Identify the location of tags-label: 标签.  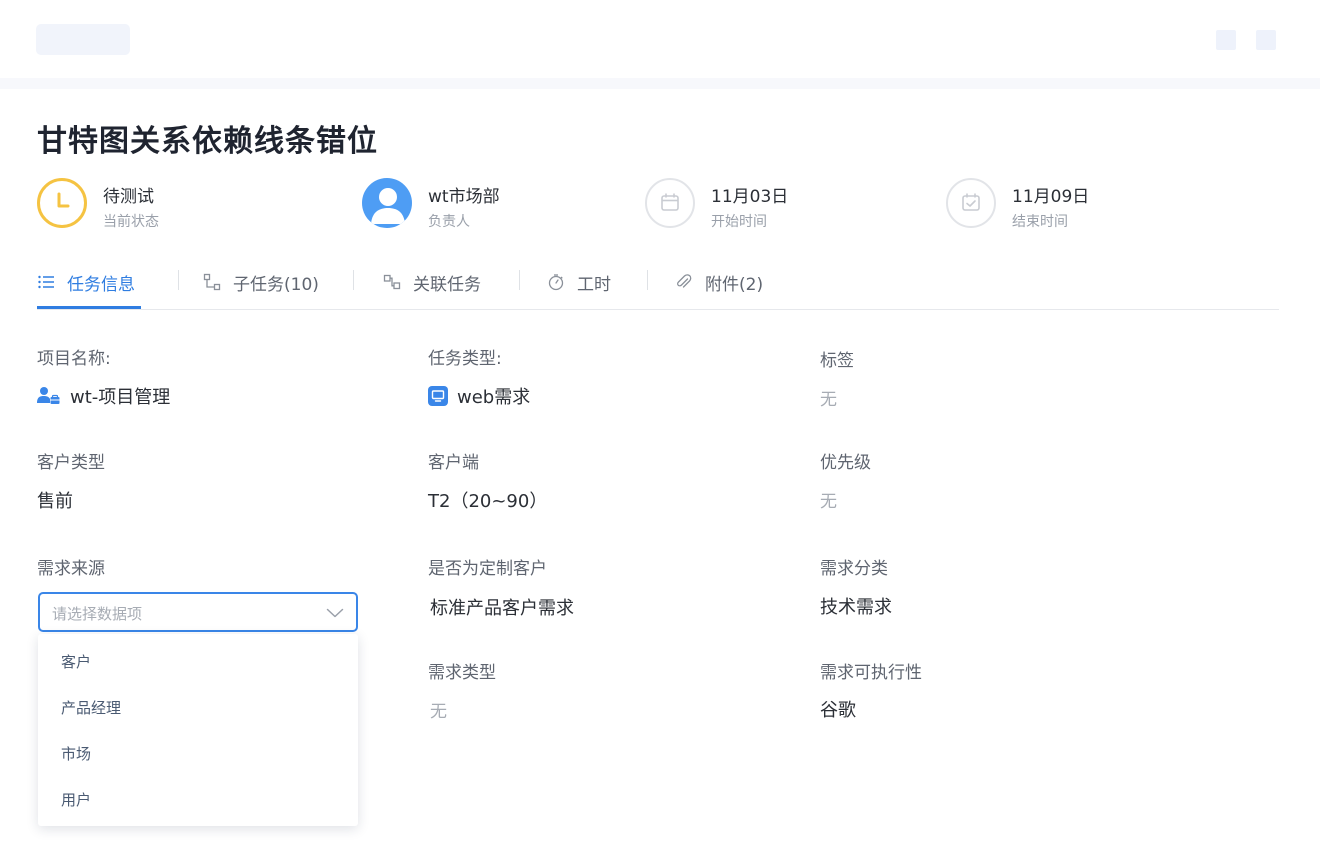
(837, 361).